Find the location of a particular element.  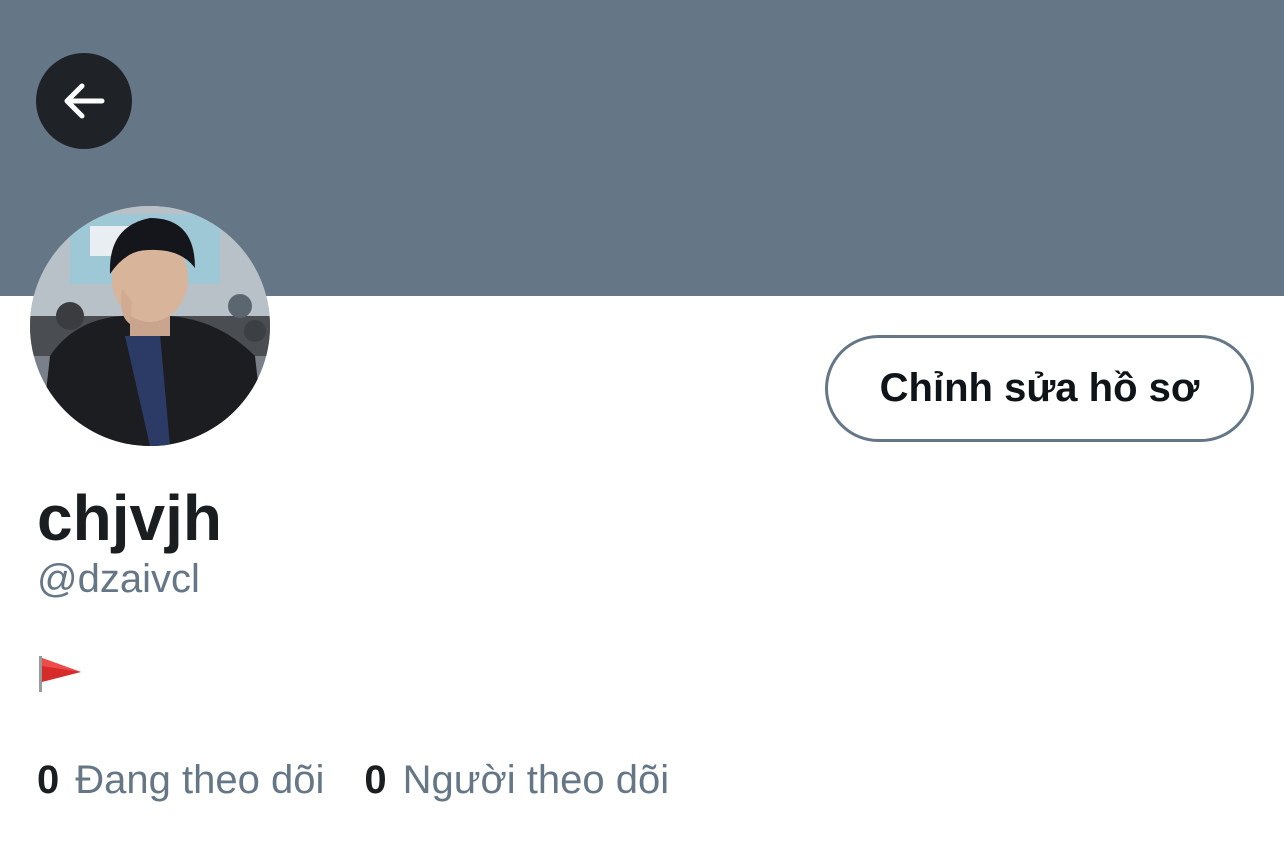

follow-stats: 0 Đang theo dõi 0 Người theo dõi is located at coordinates (373, 780).